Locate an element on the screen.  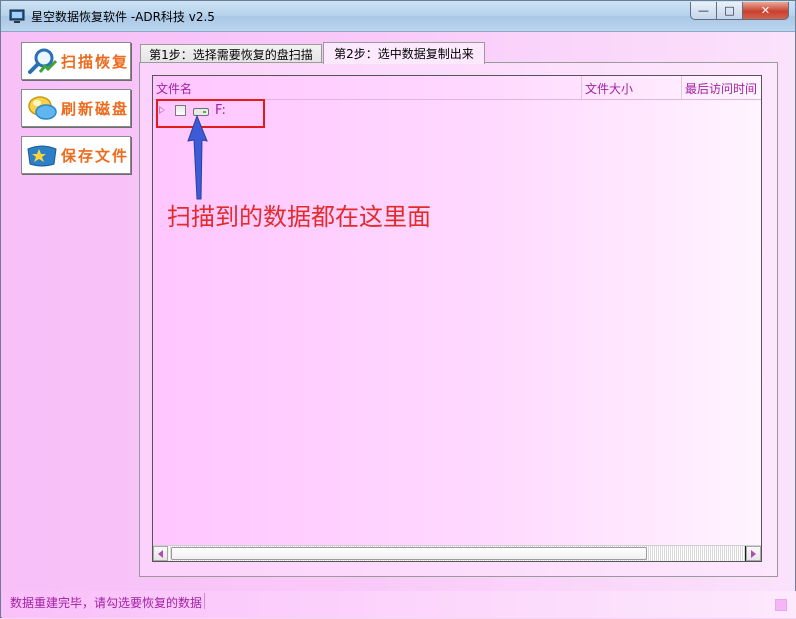
column-filename-label: 文件名 is located at coordinates (174, 88).